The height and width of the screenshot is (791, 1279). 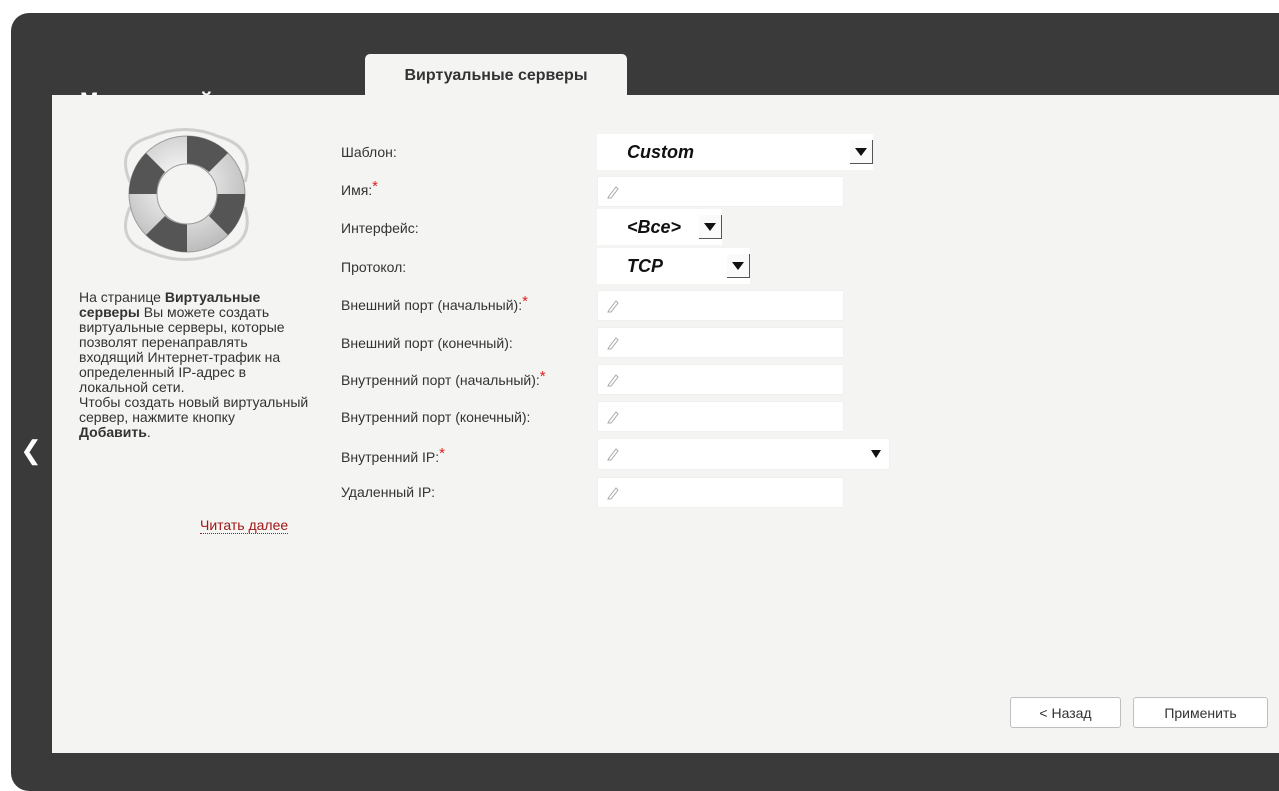 I want to click on interface-select: <Все>, so click(x=659, y=227).